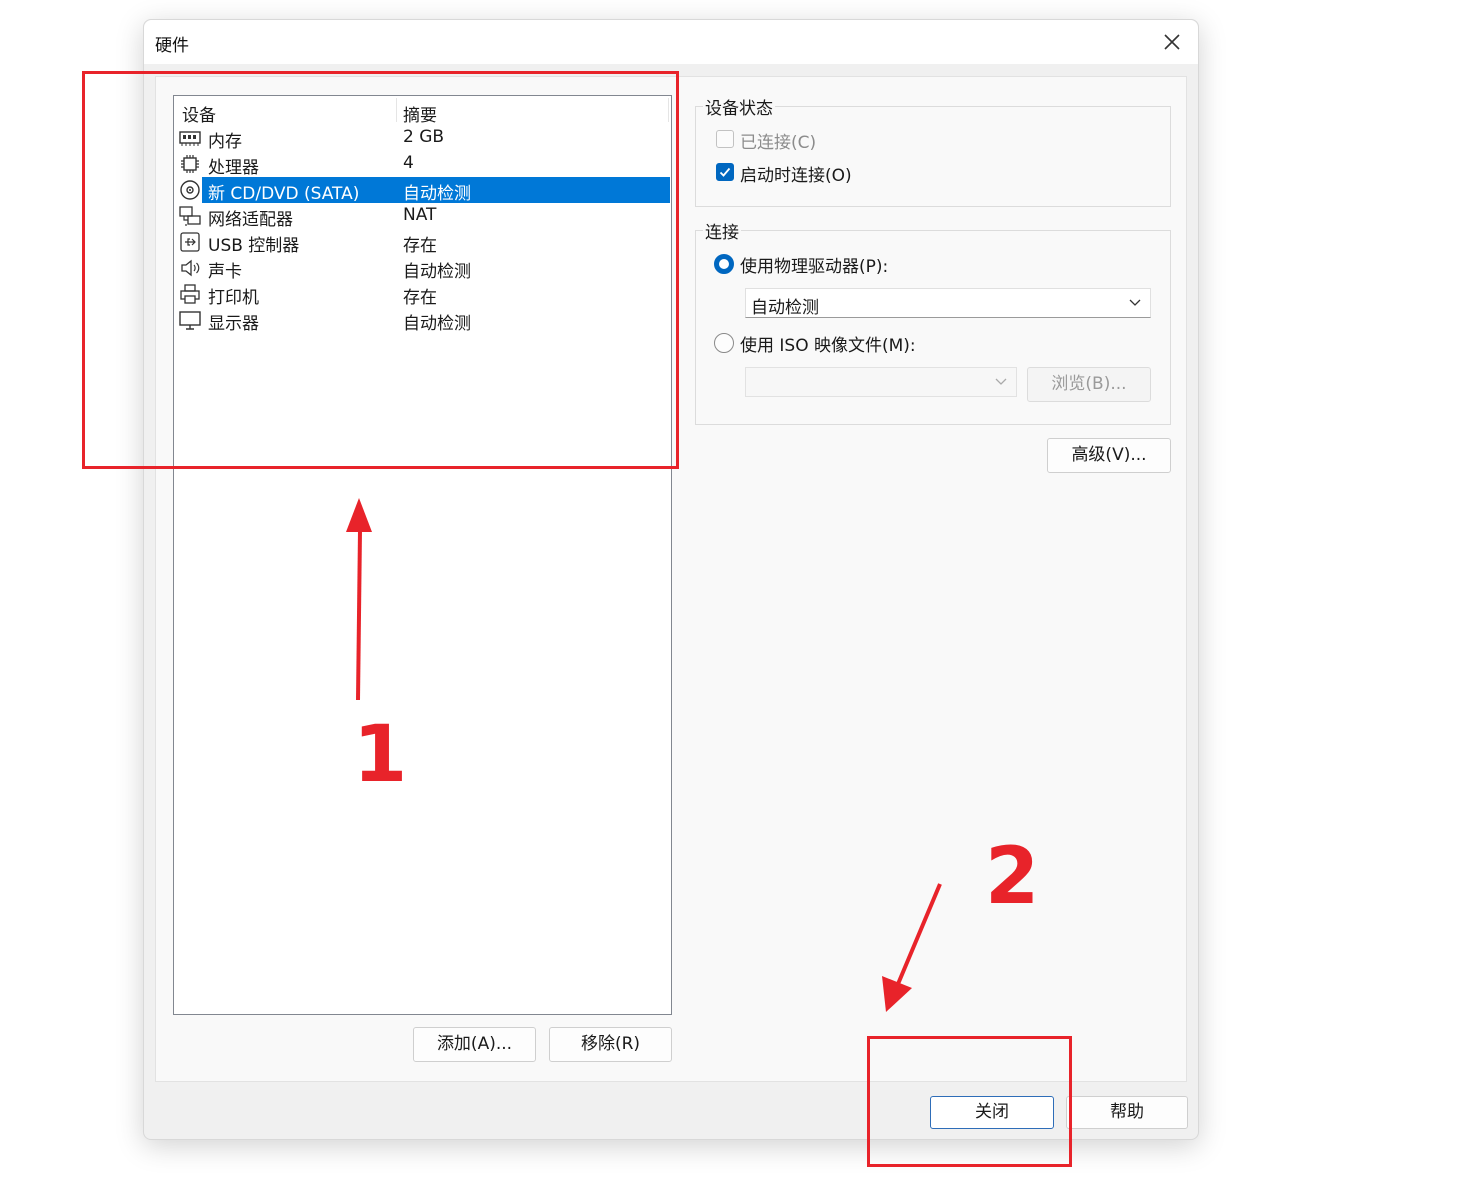 The width and height of the screenshot is (1458, 1188). I want to click on iso-image-label: 使用 ISO 映像文件(M):, so click(828, 343).